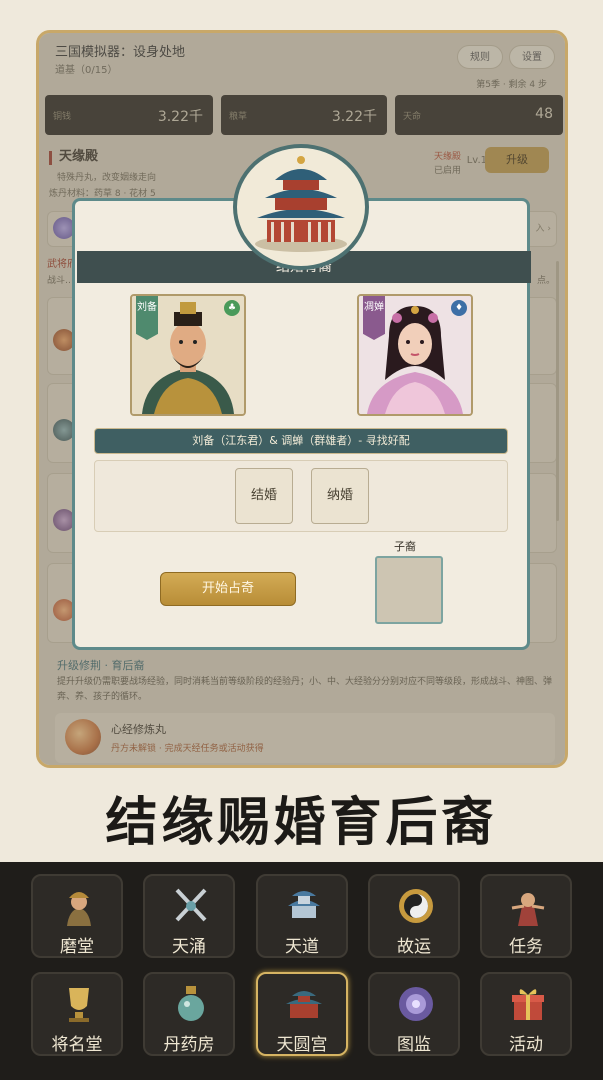  I want to click on menu-item-generals: 将名堂, so click(77, 1014).